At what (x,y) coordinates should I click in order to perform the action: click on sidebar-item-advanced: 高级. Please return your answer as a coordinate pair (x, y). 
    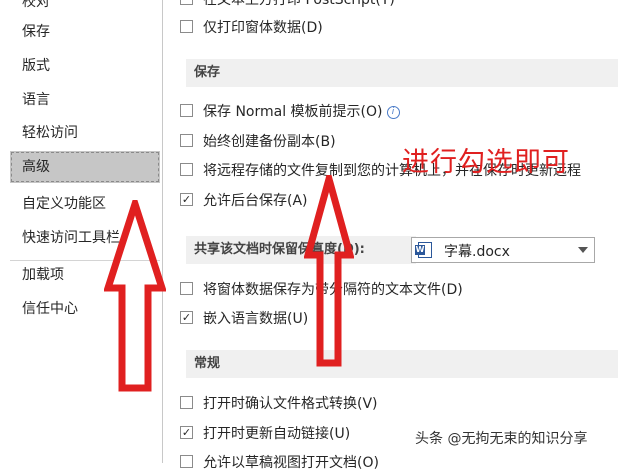
    Looking at the image, I should click on (85, 167).